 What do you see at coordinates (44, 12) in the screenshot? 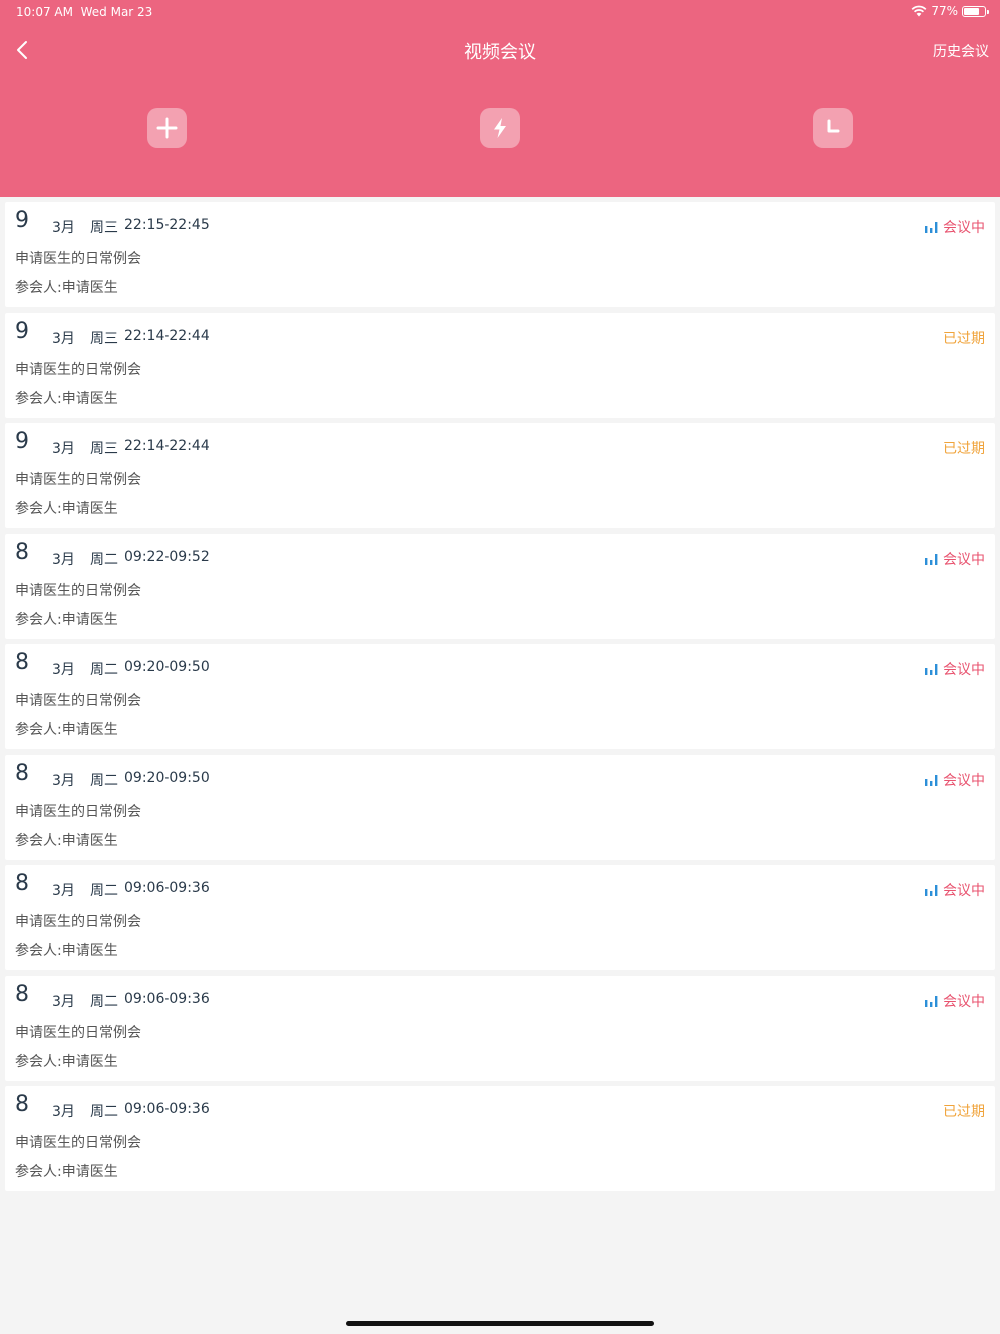
I see `status-clock: 10:07 AM` at bounding box center [44, 12].